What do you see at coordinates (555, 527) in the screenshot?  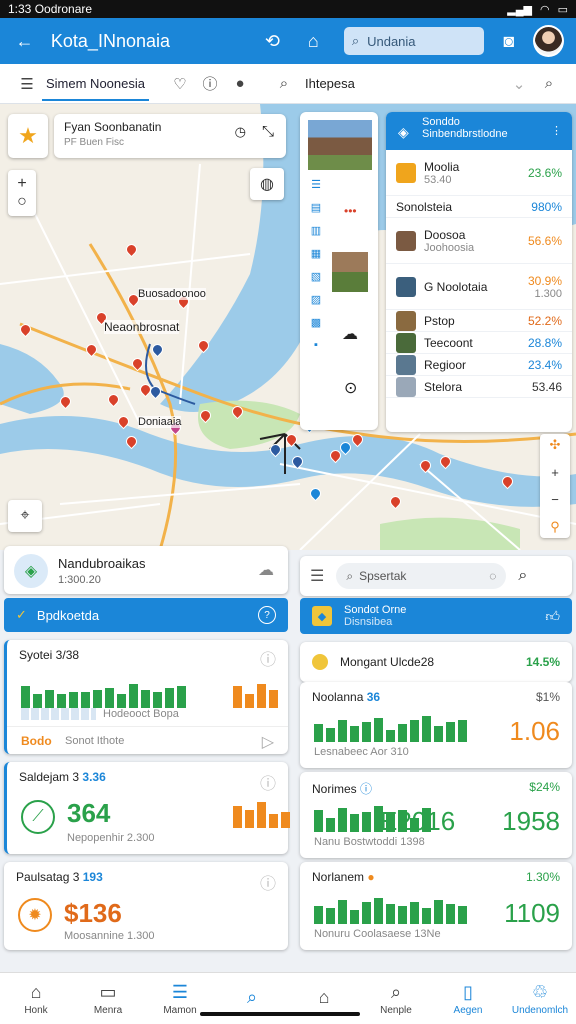 I see `pin-icon: ⚲` at bounding box center [555, 527].